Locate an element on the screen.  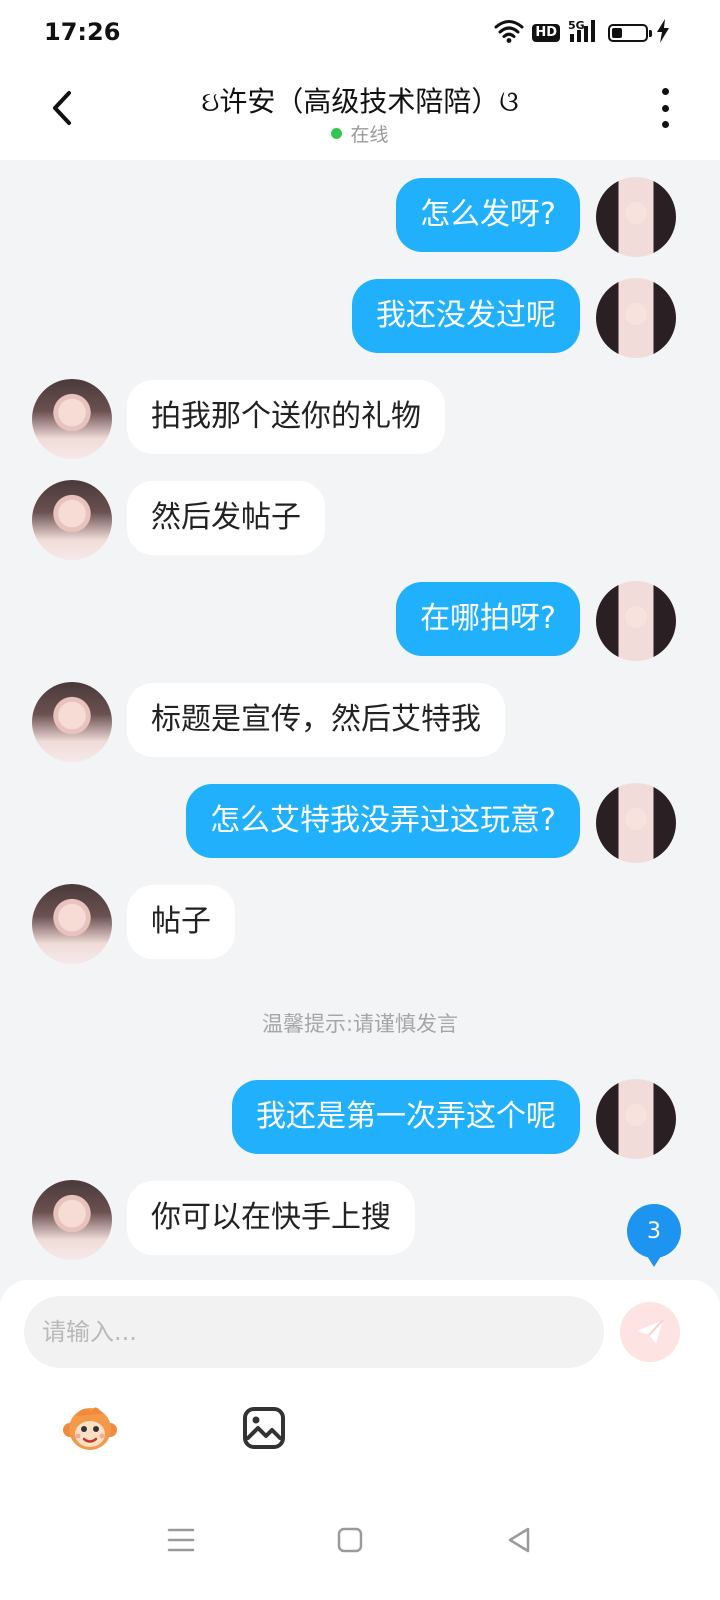
message-item: 怎么发呀? is located at coordinates (360, 217).